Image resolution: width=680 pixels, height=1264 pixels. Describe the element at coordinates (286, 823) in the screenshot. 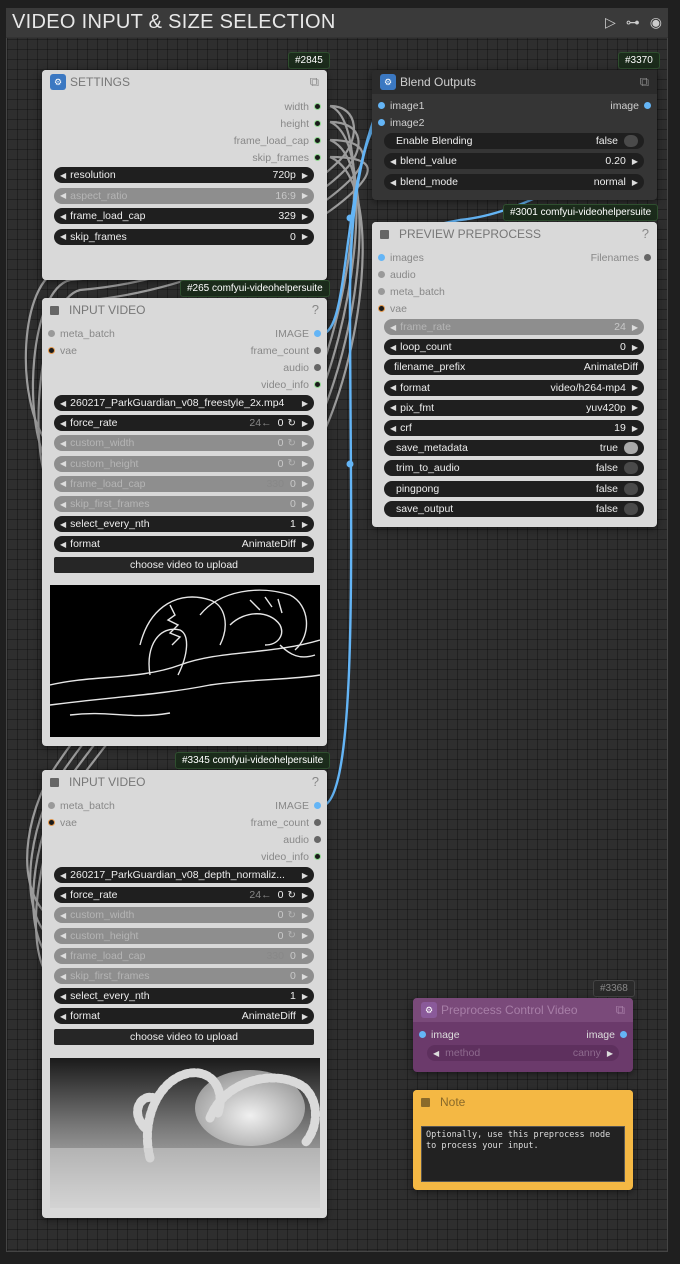

I see `output-slot: frame_count` at that location.